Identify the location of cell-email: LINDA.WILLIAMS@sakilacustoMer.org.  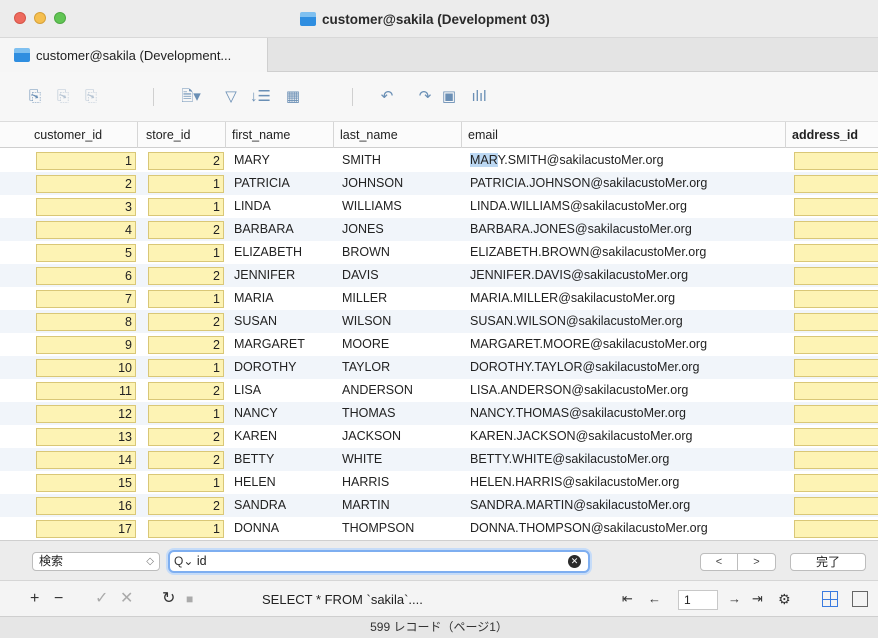
(625, 206).